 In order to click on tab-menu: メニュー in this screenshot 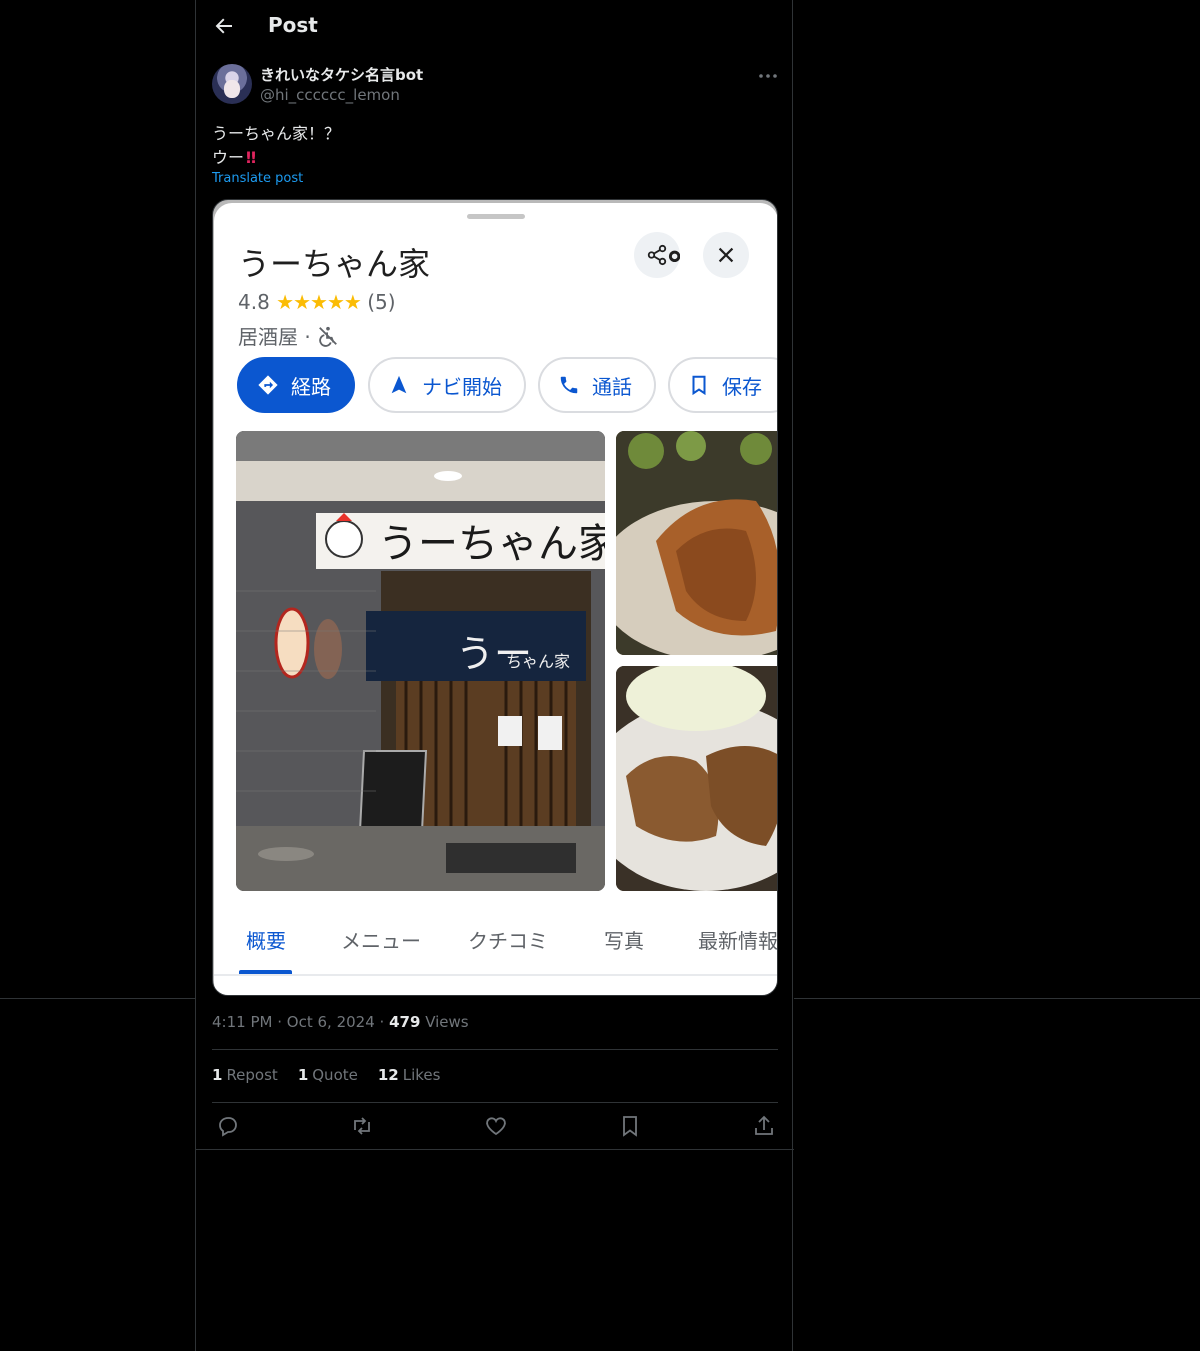, I will do `click(381, 941)`.